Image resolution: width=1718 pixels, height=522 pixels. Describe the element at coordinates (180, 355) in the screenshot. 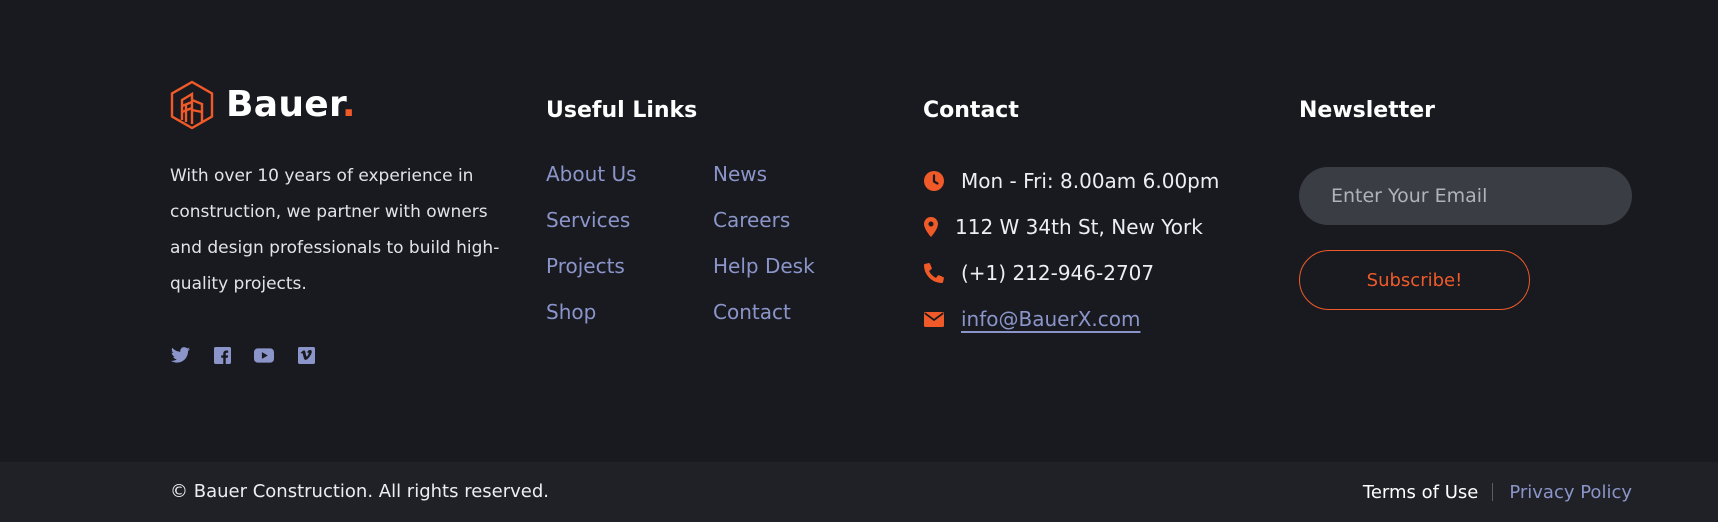

I see `twitter-icon` at that location.